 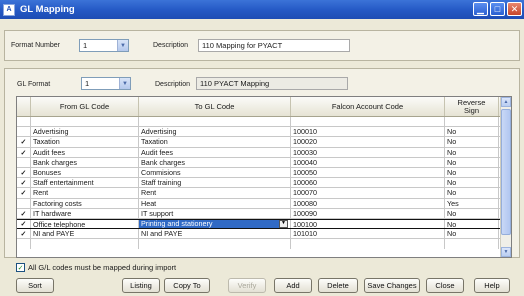 I want to click on table-row-partial, so click(x=264, y=244).